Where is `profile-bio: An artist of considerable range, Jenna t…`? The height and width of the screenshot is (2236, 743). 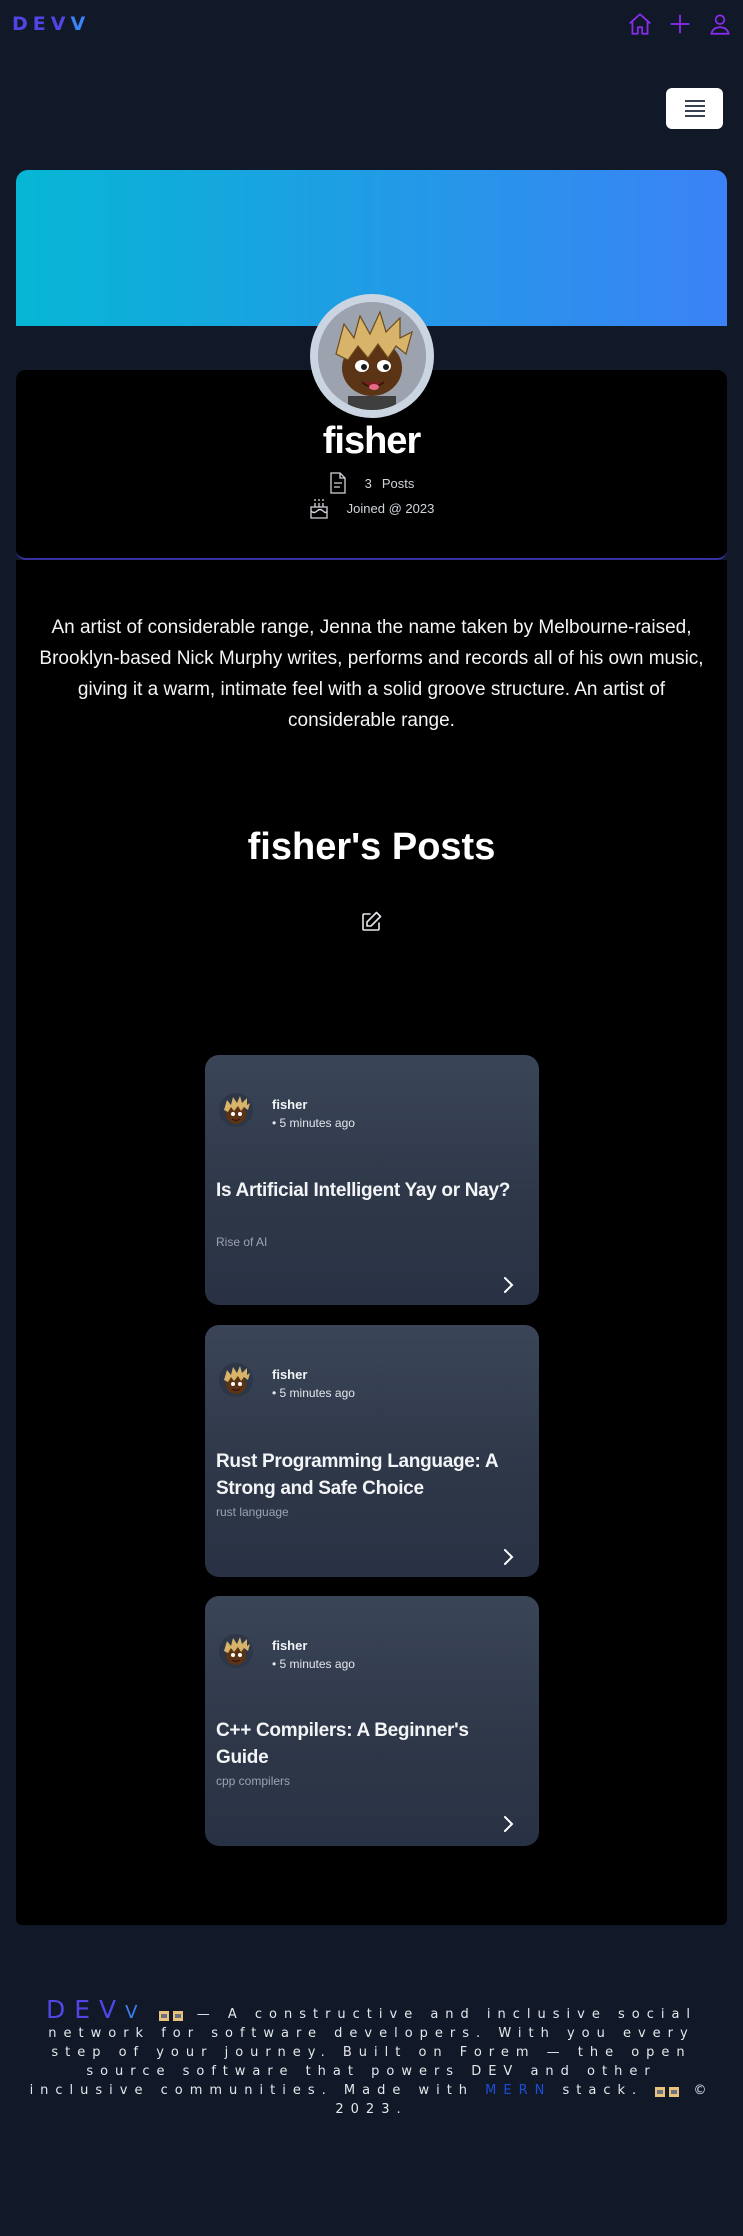 profile-bio: An artist of considerable range, Jenna t… is located at coordinates (371, 674).